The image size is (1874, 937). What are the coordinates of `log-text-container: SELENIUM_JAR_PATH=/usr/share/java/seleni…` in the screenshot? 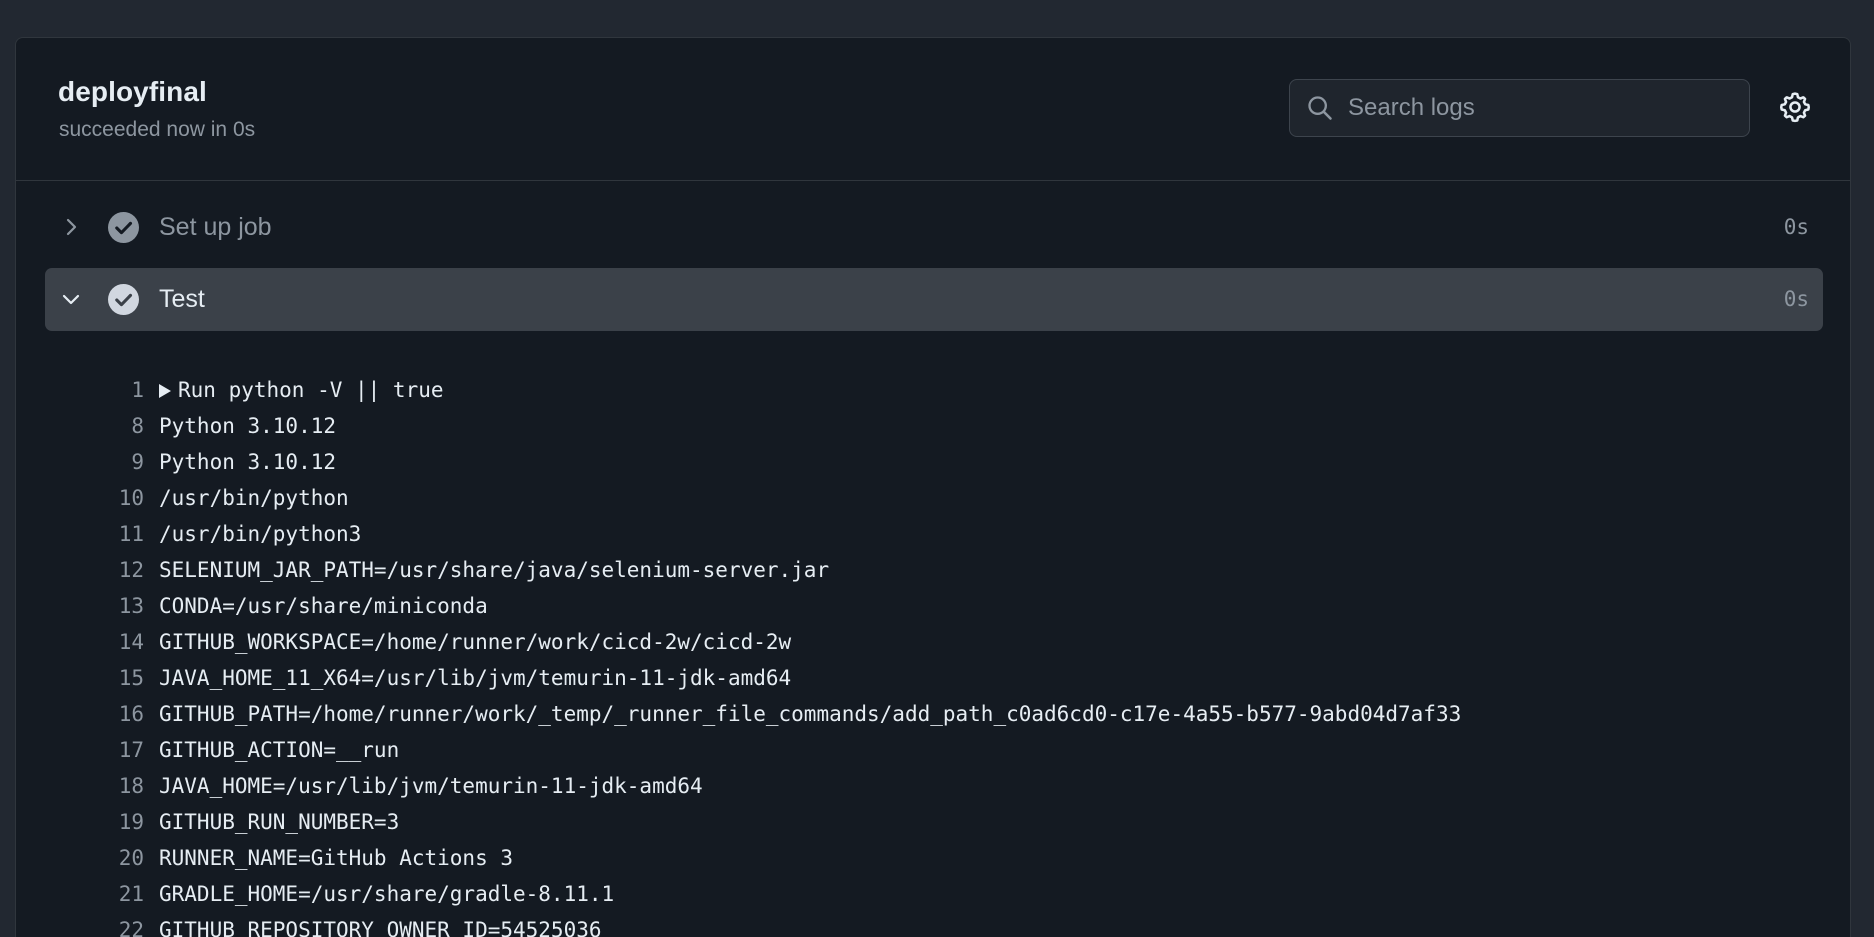 It's located at (494, 570).